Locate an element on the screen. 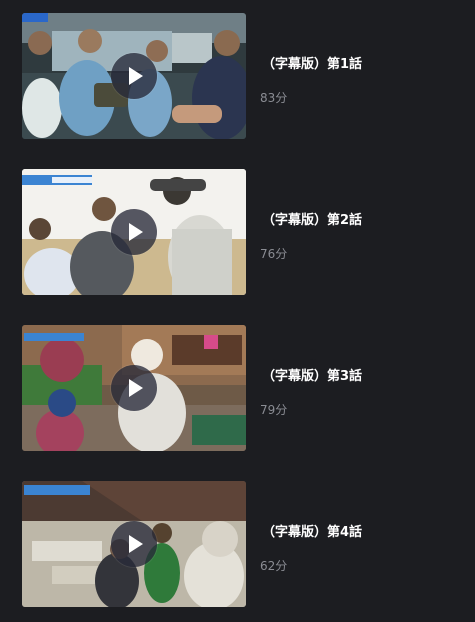  episode-title-2: （字幕版）第2話 is located at coordinates (312, 218).